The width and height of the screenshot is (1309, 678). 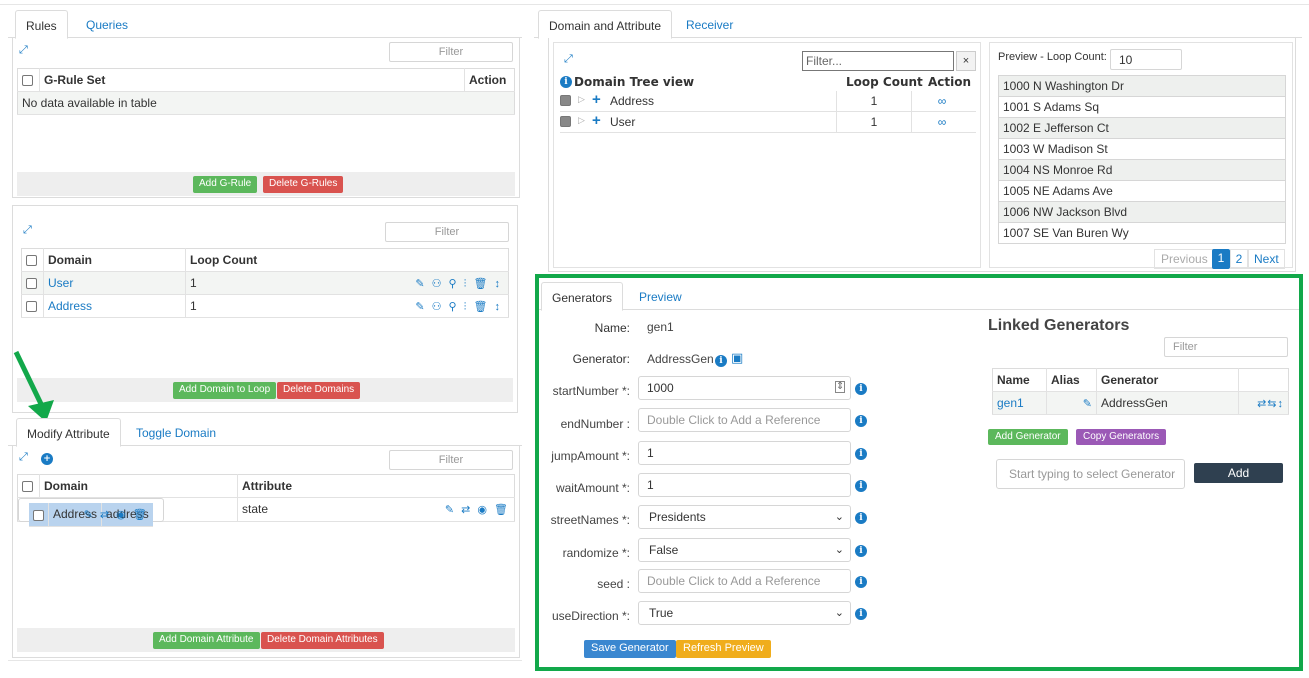 What do you see at coordinates (225, 390) in the screenshot?
I see `add-domain-to-loop-button: Add Domain to Loop` at bounding box center [225, 390].